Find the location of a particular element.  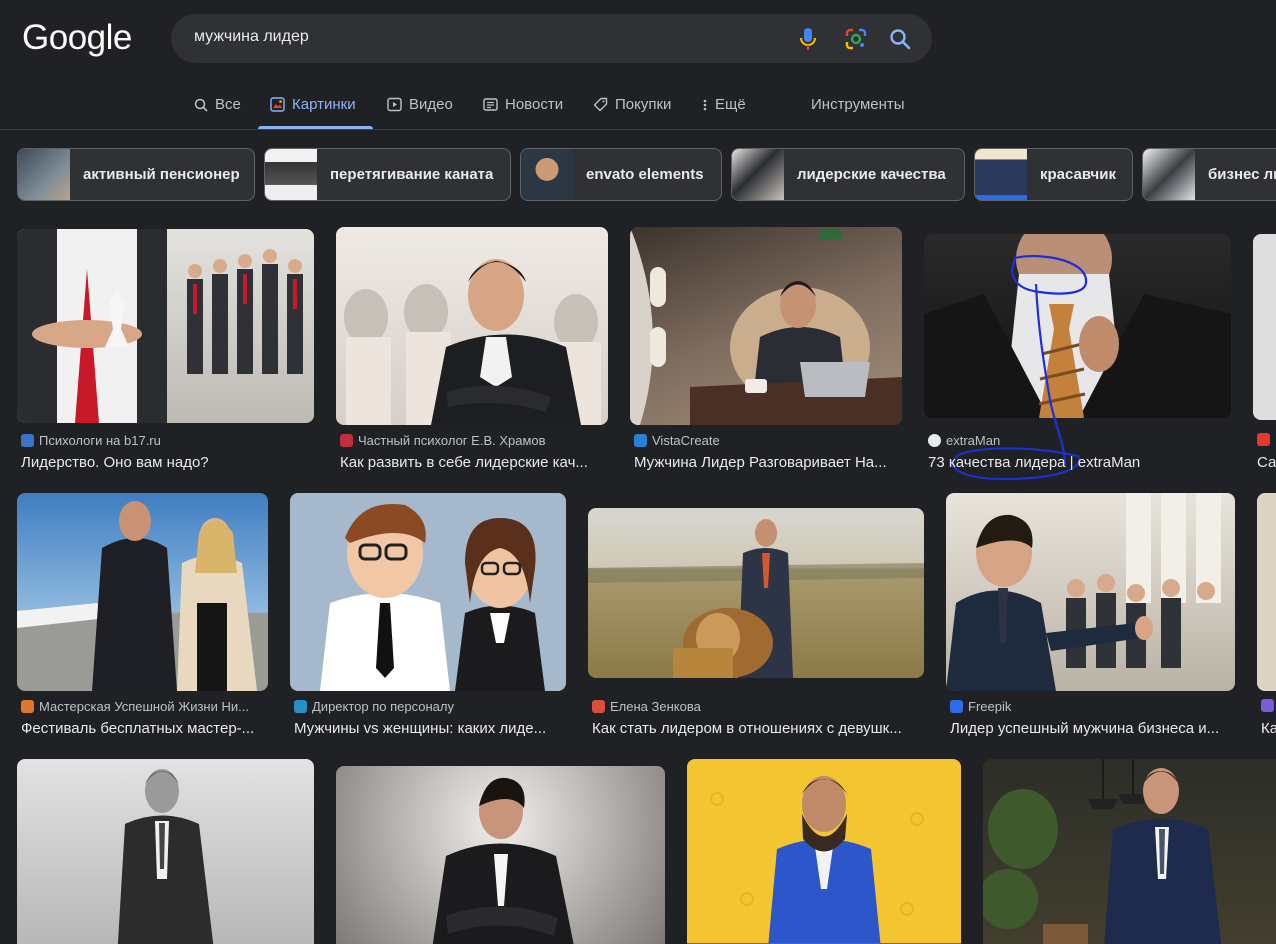

tab-news: Новости is located at coordinates (523, 104).